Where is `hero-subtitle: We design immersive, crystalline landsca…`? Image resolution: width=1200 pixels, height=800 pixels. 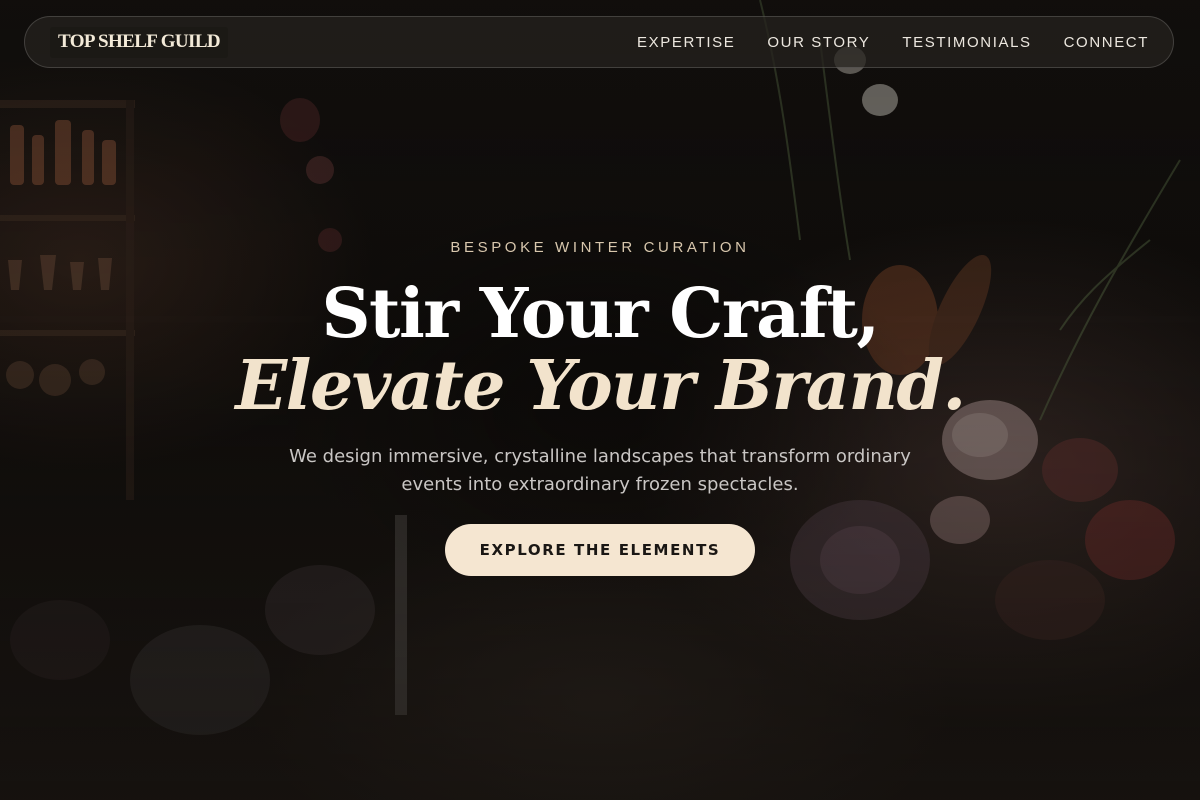
hero-subtitle: We design immersive, crystalline landsca… is located at coordinates (600, 470).